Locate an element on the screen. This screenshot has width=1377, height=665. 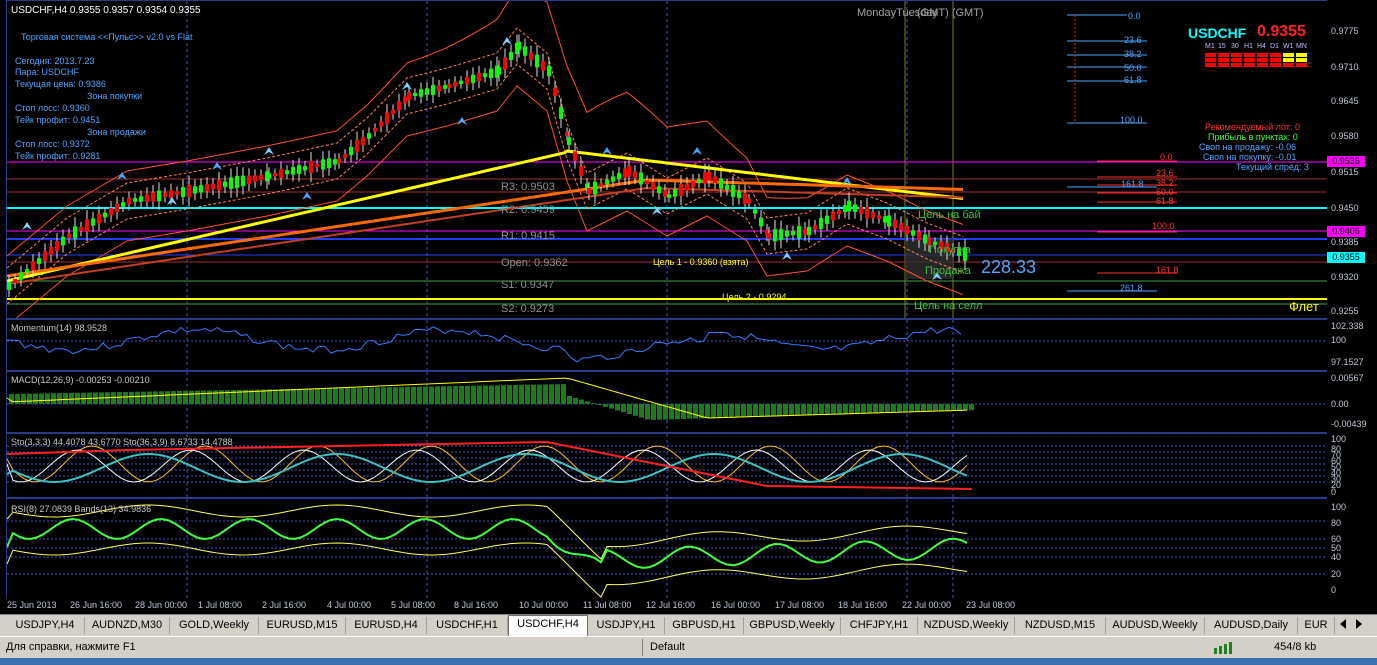
rsi-label: RSI(8) 27.0839 Bands(13) 34.9836 is located at coordinates (81, 509).